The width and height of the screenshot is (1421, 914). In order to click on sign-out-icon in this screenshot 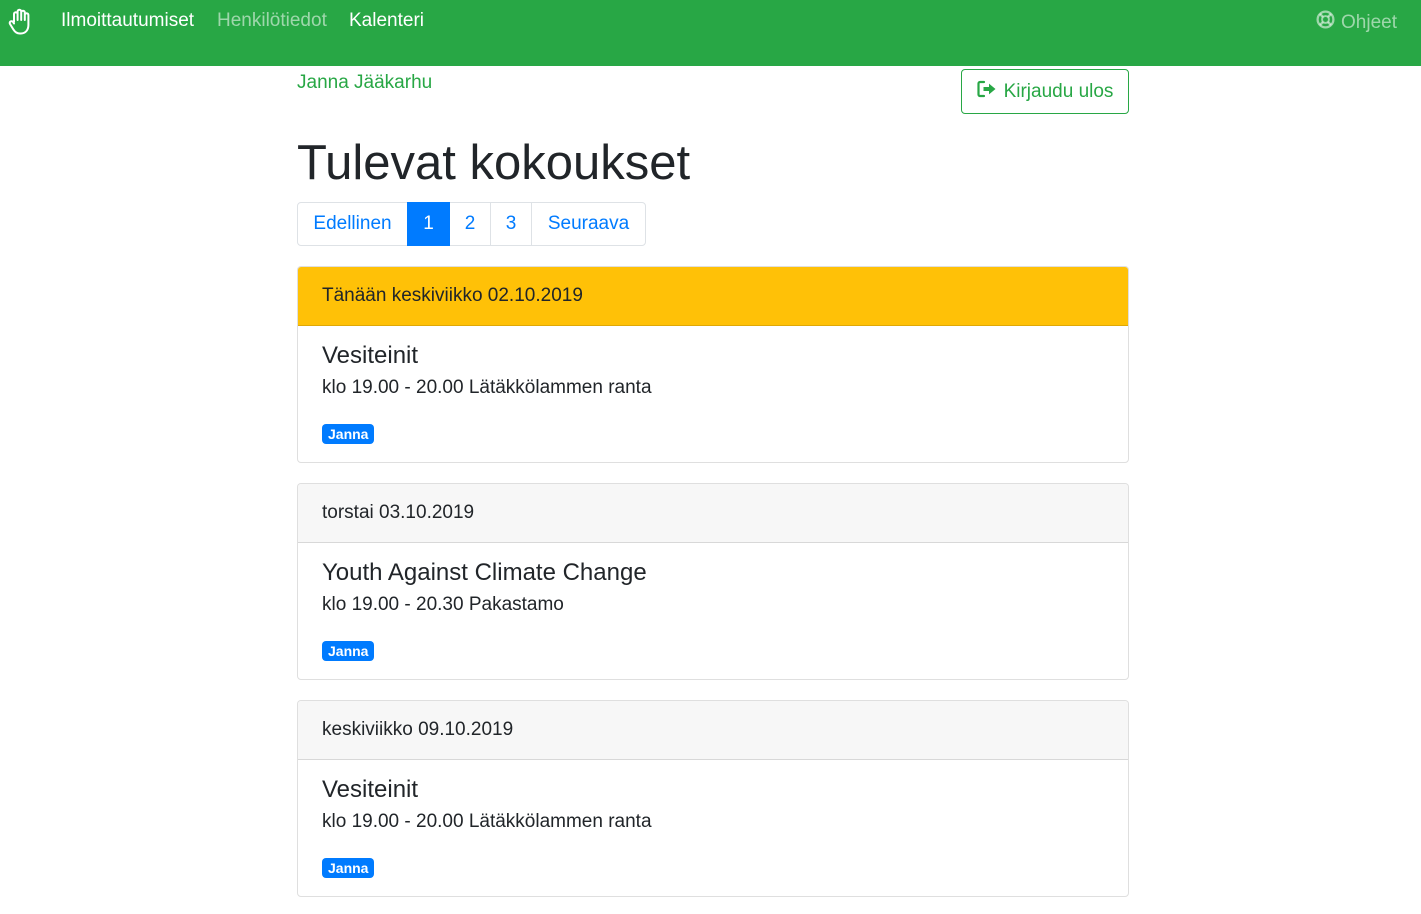, I will do `click(986, 92)`.